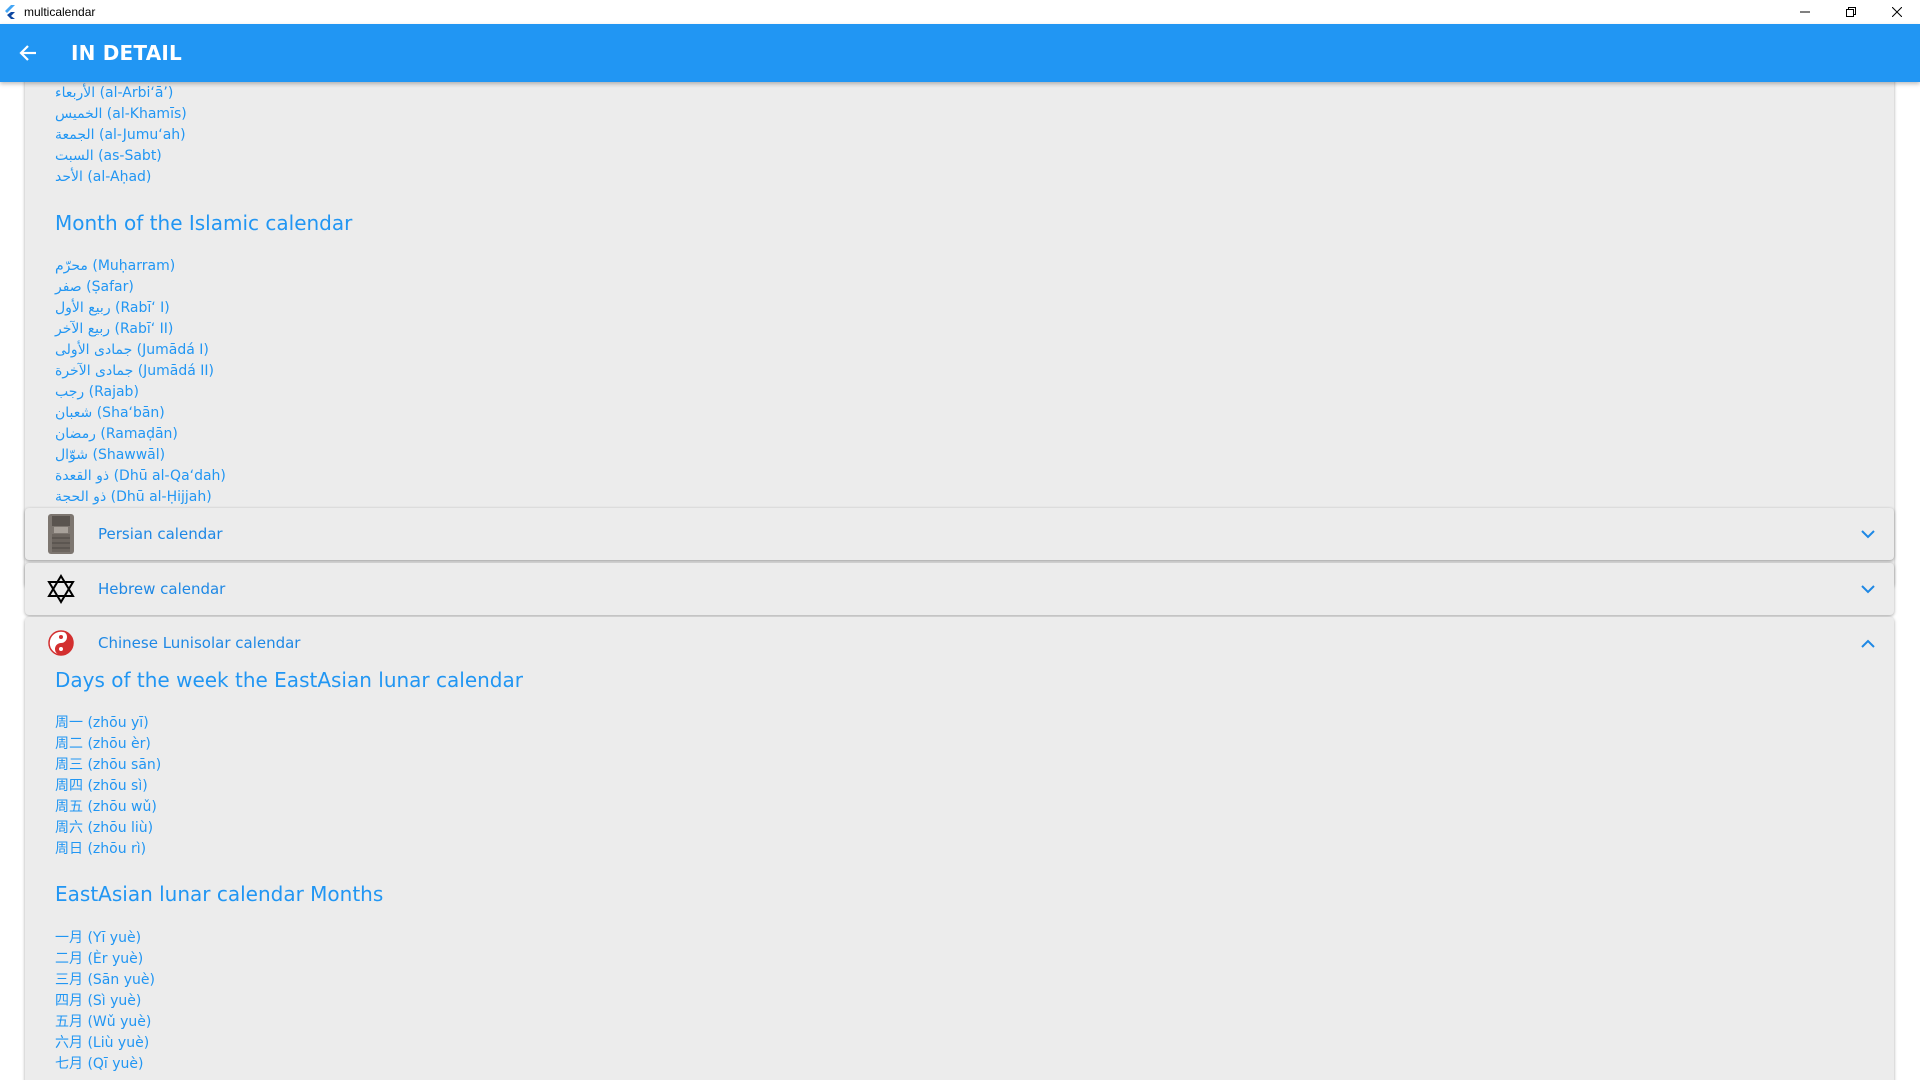  What do you see at coordinates (219, 894) in the screenshot?
I see `chinese-months-heading: EastAsian lunar calendar Months` at bounding box center [219, 894].